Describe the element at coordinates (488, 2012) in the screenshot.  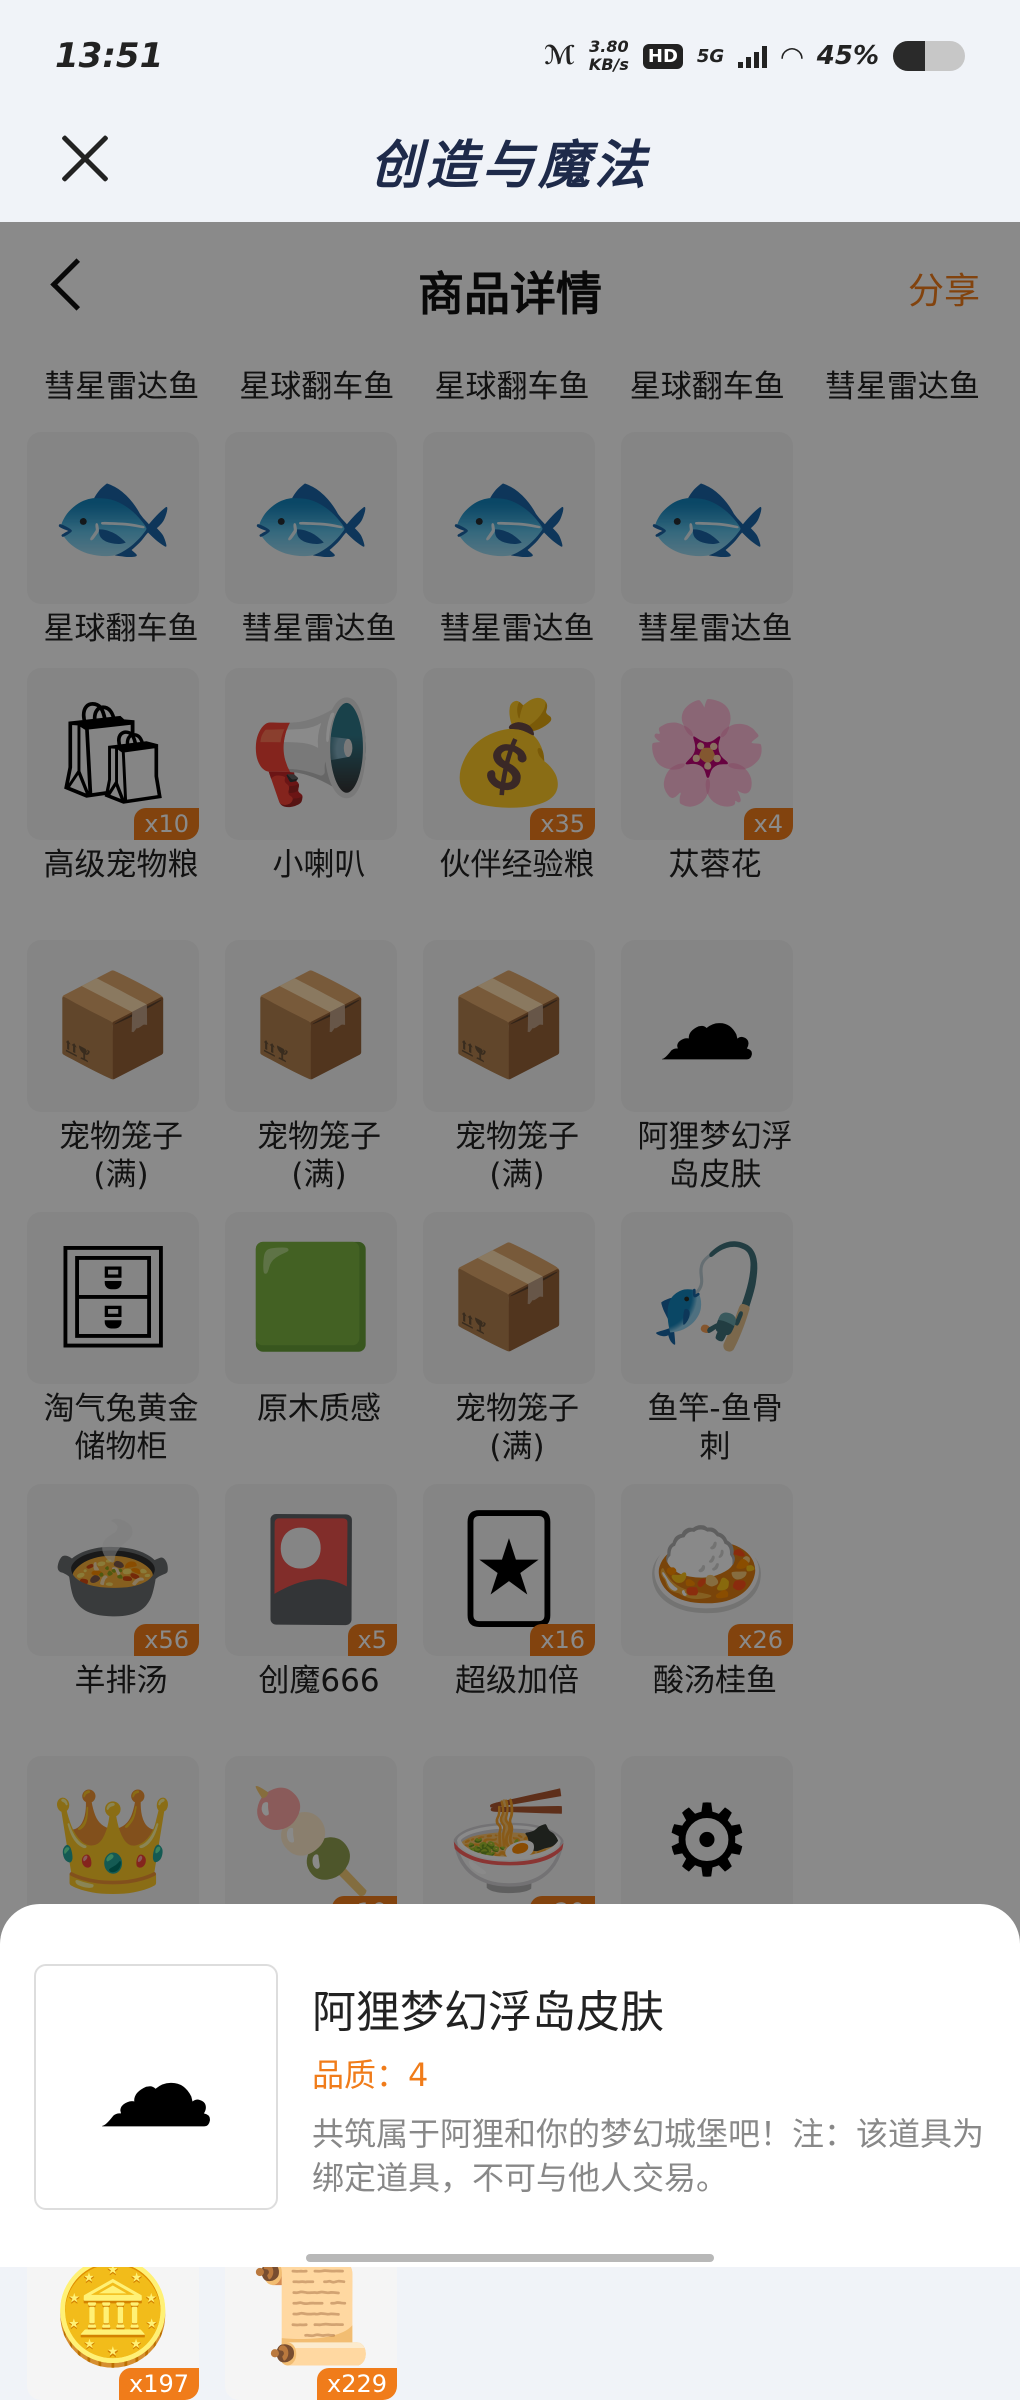
I see `item-name: 阿狸梦幻浮岛皮肤` at that location.